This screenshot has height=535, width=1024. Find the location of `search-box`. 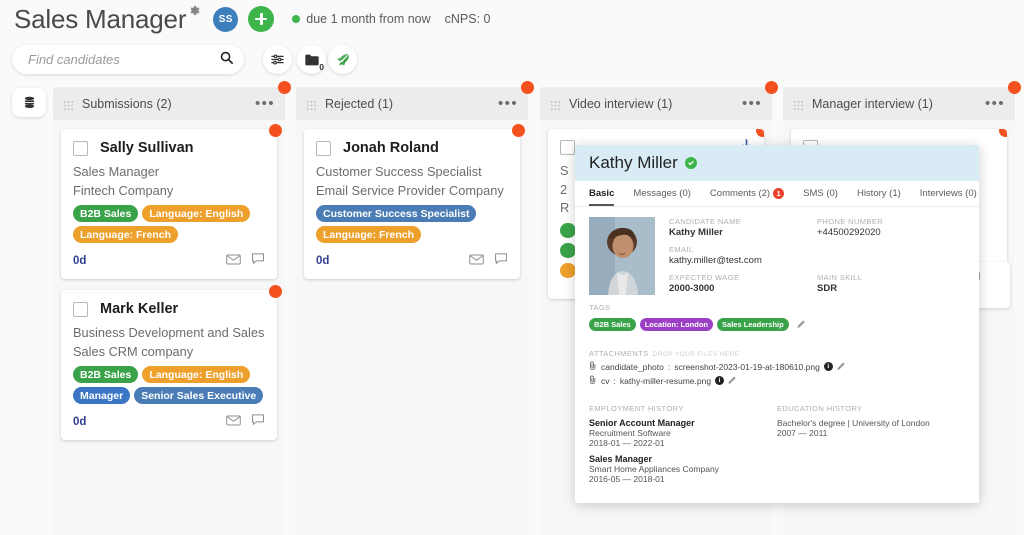

search-box is located at coordinates (128, 59).